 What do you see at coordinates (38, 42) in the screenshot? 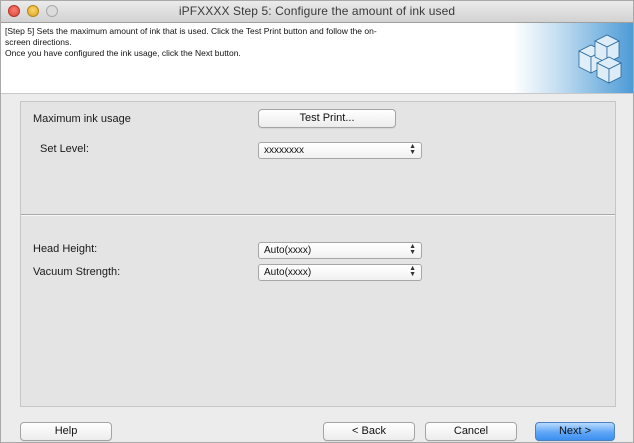
I see `instruction-line-2: screen directions.` at bounding box center [38, 42].